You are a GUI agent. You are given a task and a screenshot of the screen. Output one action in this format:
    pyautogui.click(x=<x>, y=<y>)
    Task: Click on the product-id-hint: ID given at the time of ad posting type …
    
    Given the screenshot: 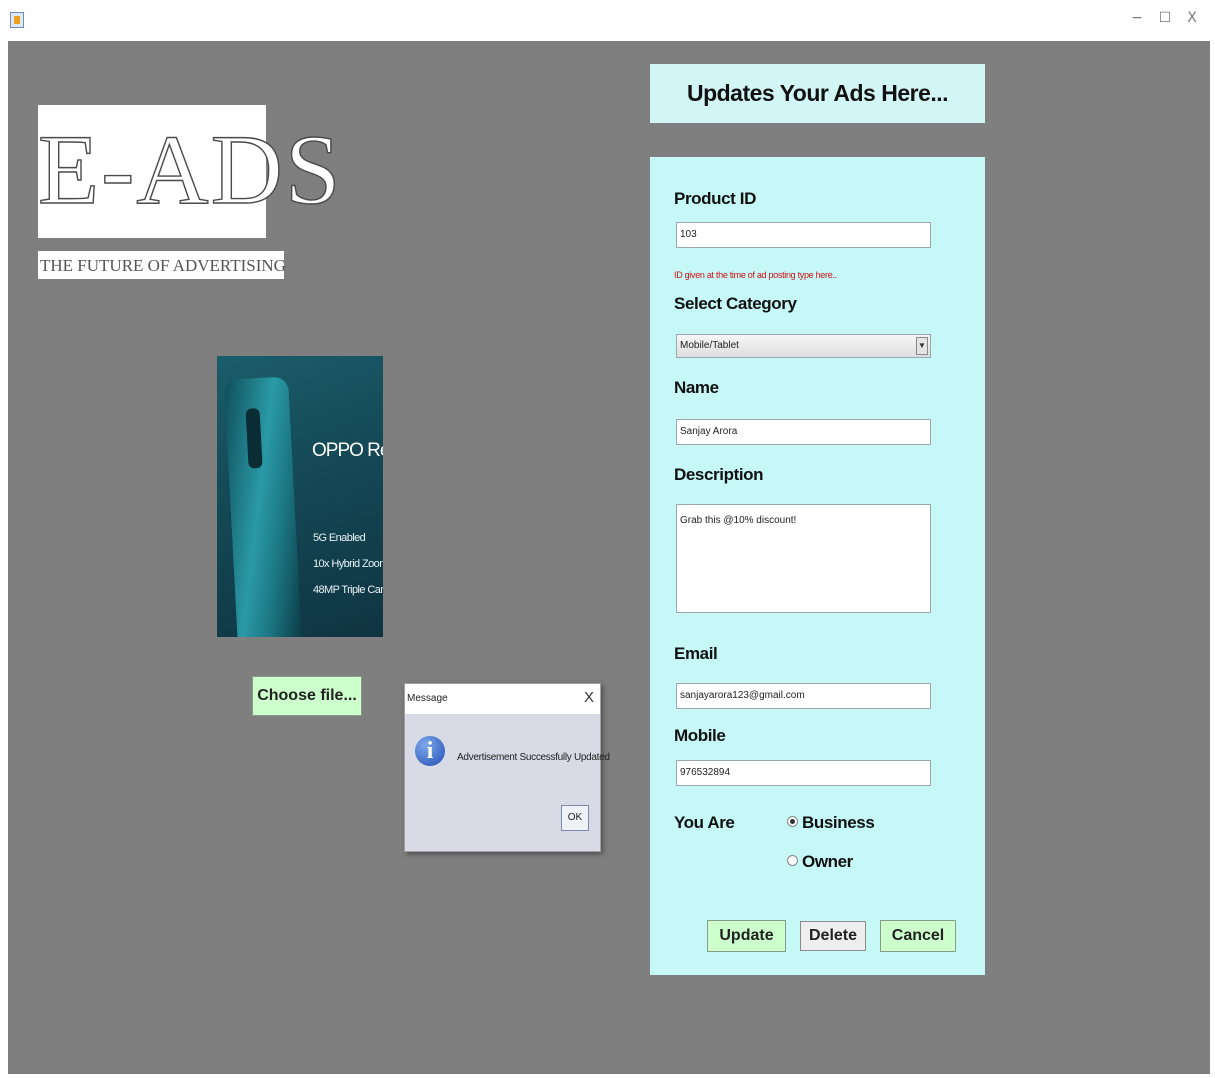 What is the action you would take?
    pyautogui.click(x=755, y=275)
    